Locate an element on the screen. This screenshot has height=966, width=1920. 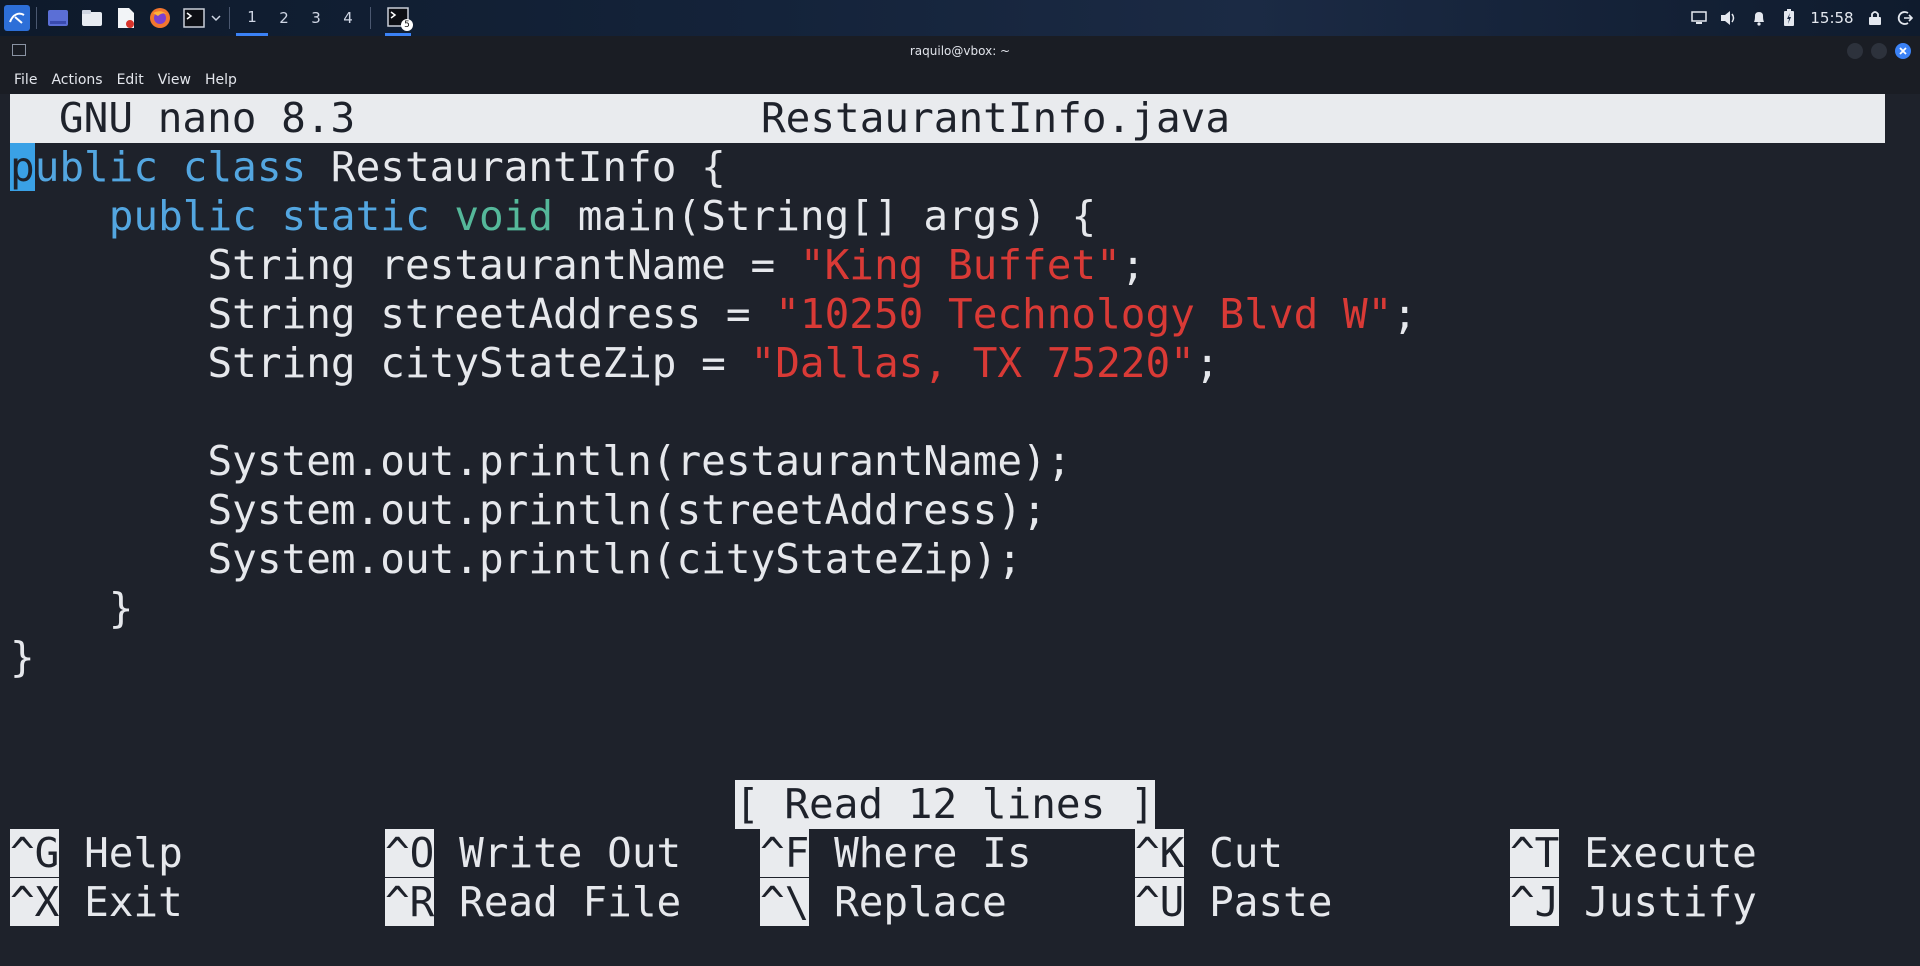
shortcut-key: ^\ is located at coordinates (785, 902).